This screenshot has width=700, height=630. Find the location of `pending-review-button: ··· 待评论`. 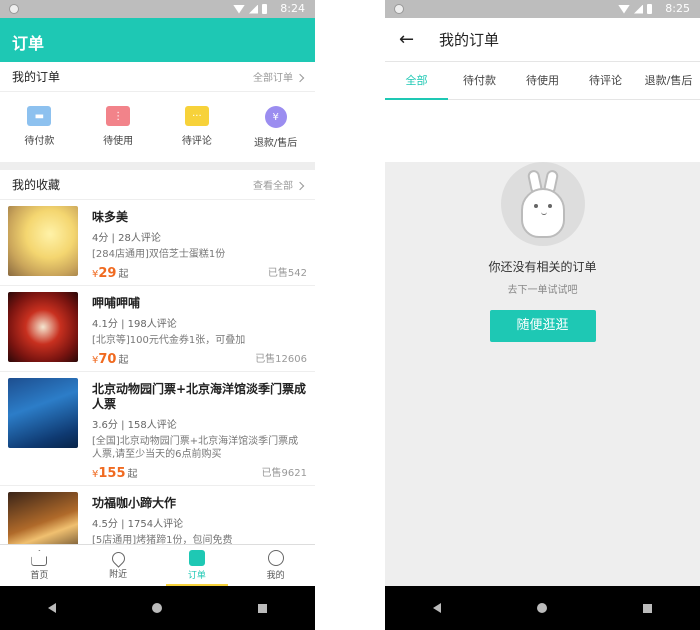

pending-review-button: ··· 待评论 is located at coordinates (197, 129).